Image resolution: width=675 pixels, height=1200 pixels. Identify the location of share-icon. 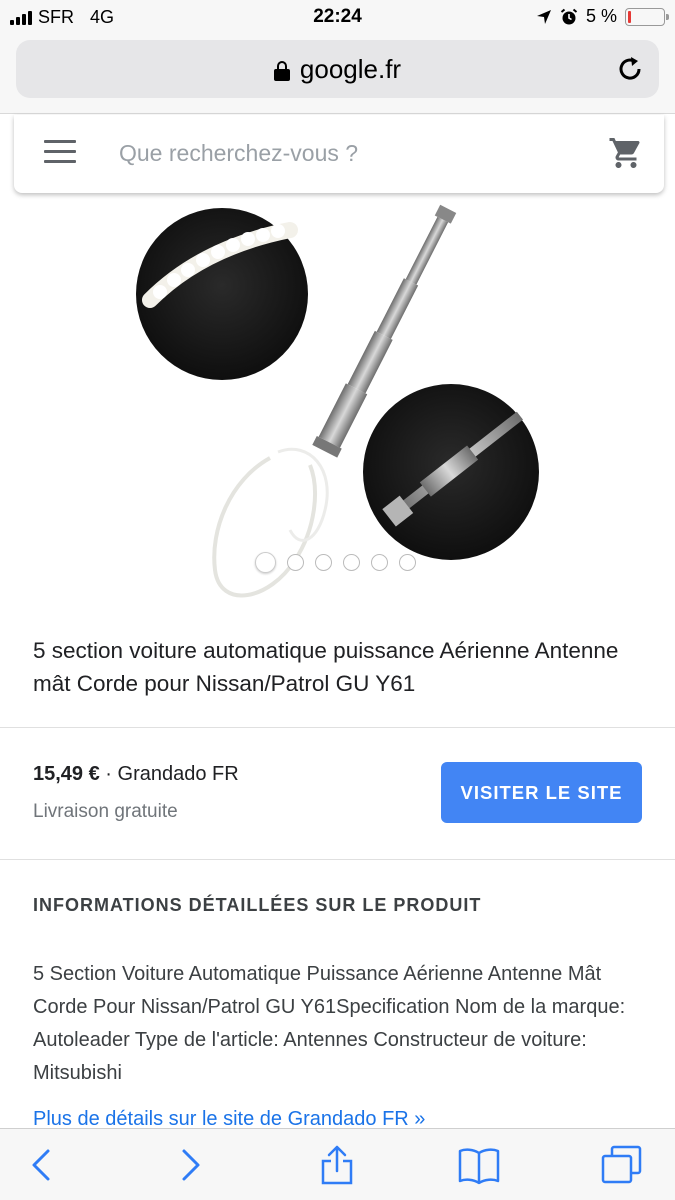
(337, 1165).